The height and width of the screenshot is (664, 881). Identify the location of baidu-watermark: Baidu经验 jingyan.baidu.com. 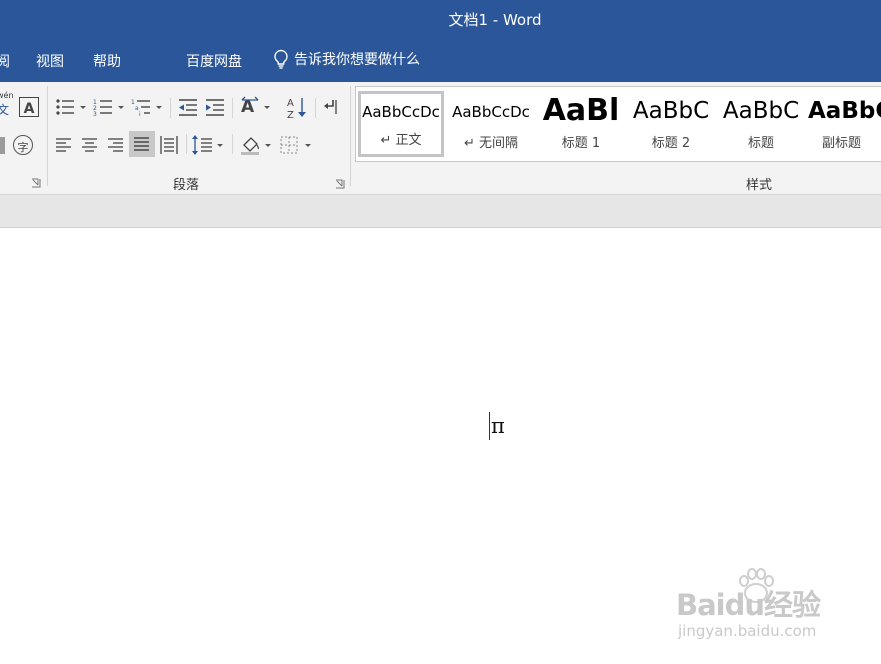
(756, 608).